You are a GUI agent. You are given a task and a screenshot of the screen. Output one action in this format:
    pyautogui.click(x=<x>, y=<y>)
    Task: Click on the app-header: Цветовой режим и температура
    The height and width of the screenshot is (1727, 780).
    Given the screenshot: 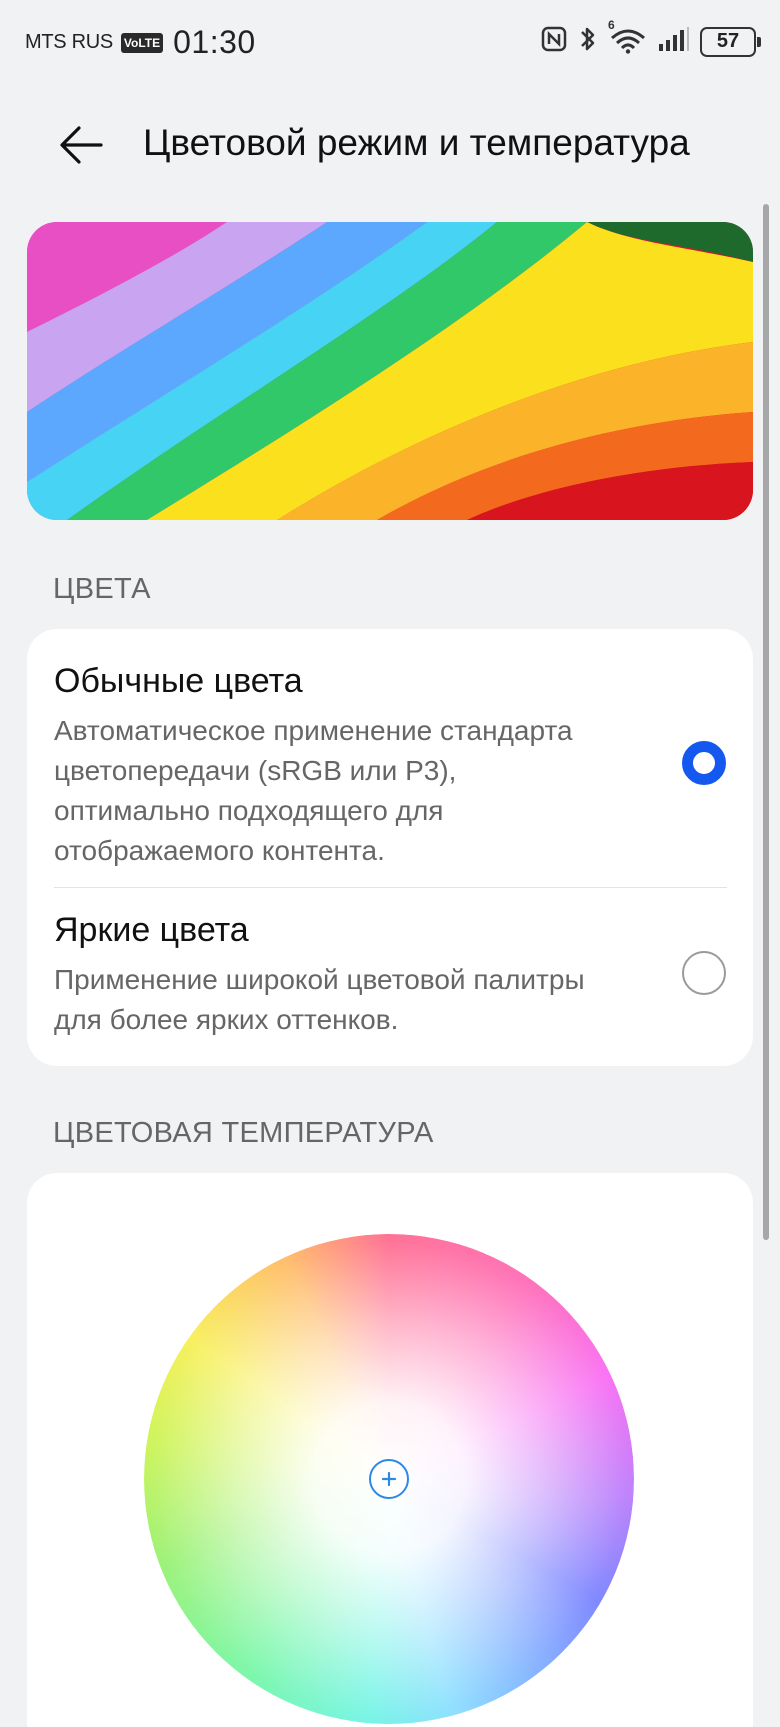 What is the action you would take?
    pyautogui.click(x=390, y=145)
    